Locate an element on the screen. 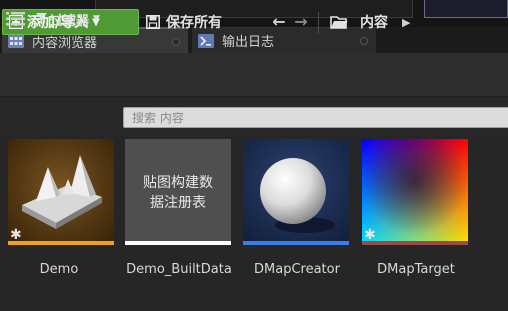 Image resolution: width=508 pixels, height=311 pixels. asset-tile-dmapcreator is located at coordinates (296, 192).